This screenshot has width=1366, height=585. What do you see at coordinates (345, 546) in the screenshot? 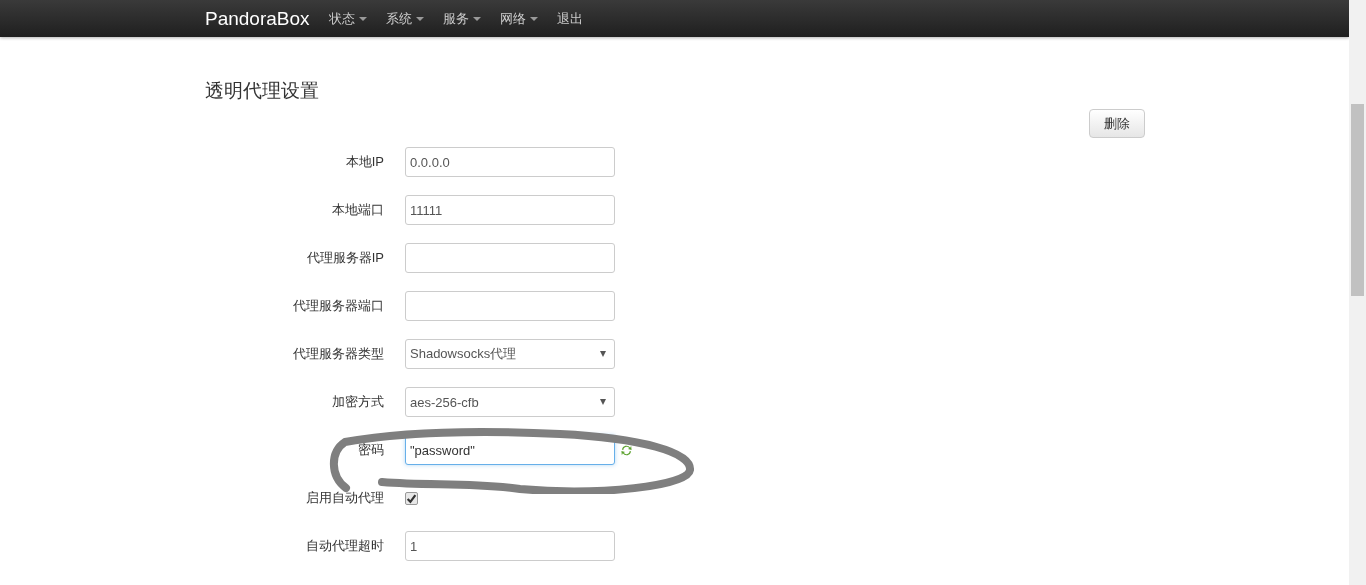
I see `field-label: 自动代理超时` at bounding box center [345, 546].